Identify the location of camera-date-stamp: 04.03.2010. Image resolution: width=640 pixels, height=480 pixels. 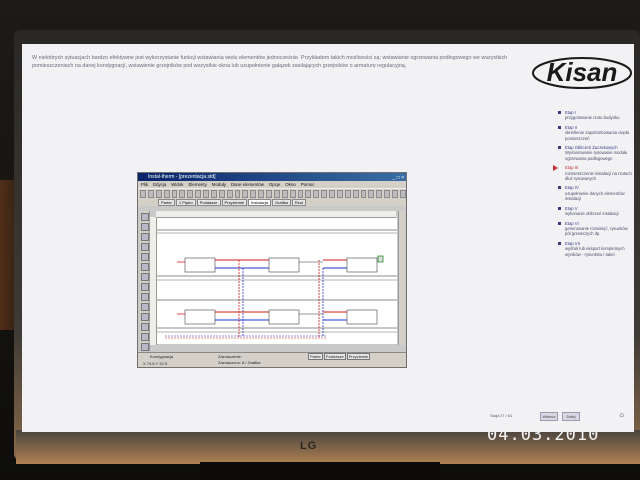
(543, 435).